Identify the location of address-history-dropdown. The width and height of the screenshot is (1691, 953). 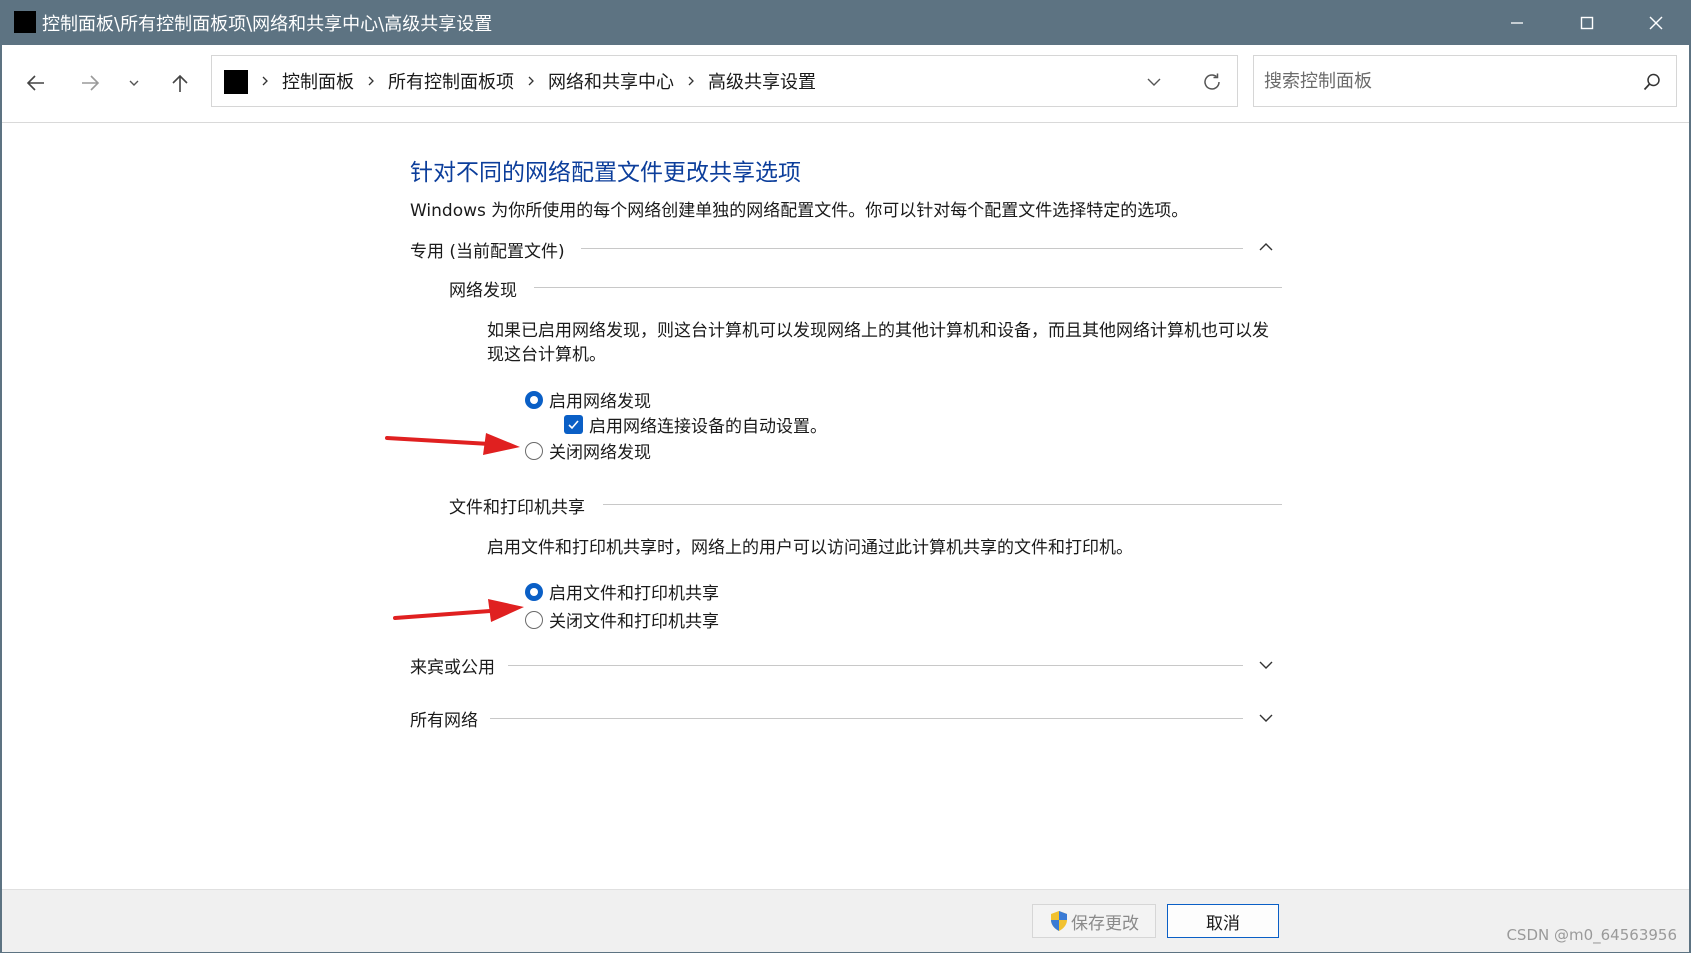
(1154, 82).